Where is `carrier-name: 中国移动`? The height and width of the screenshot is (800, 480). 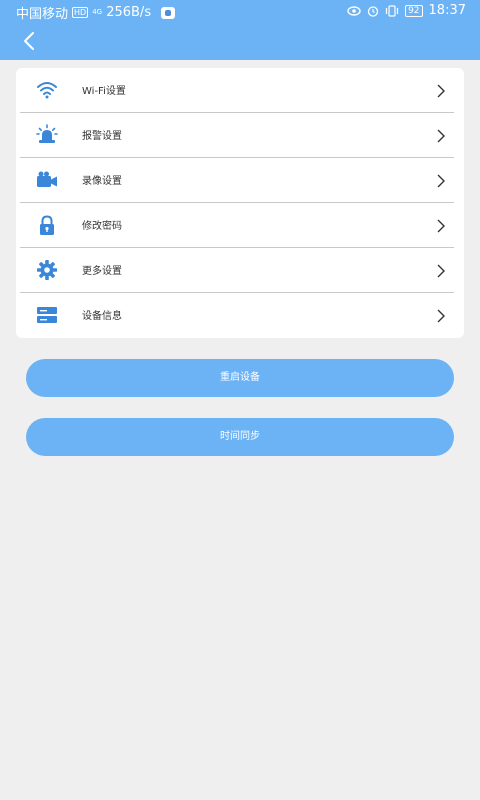 carrier-name: 中国移动 is located at coordinates (42, 14).